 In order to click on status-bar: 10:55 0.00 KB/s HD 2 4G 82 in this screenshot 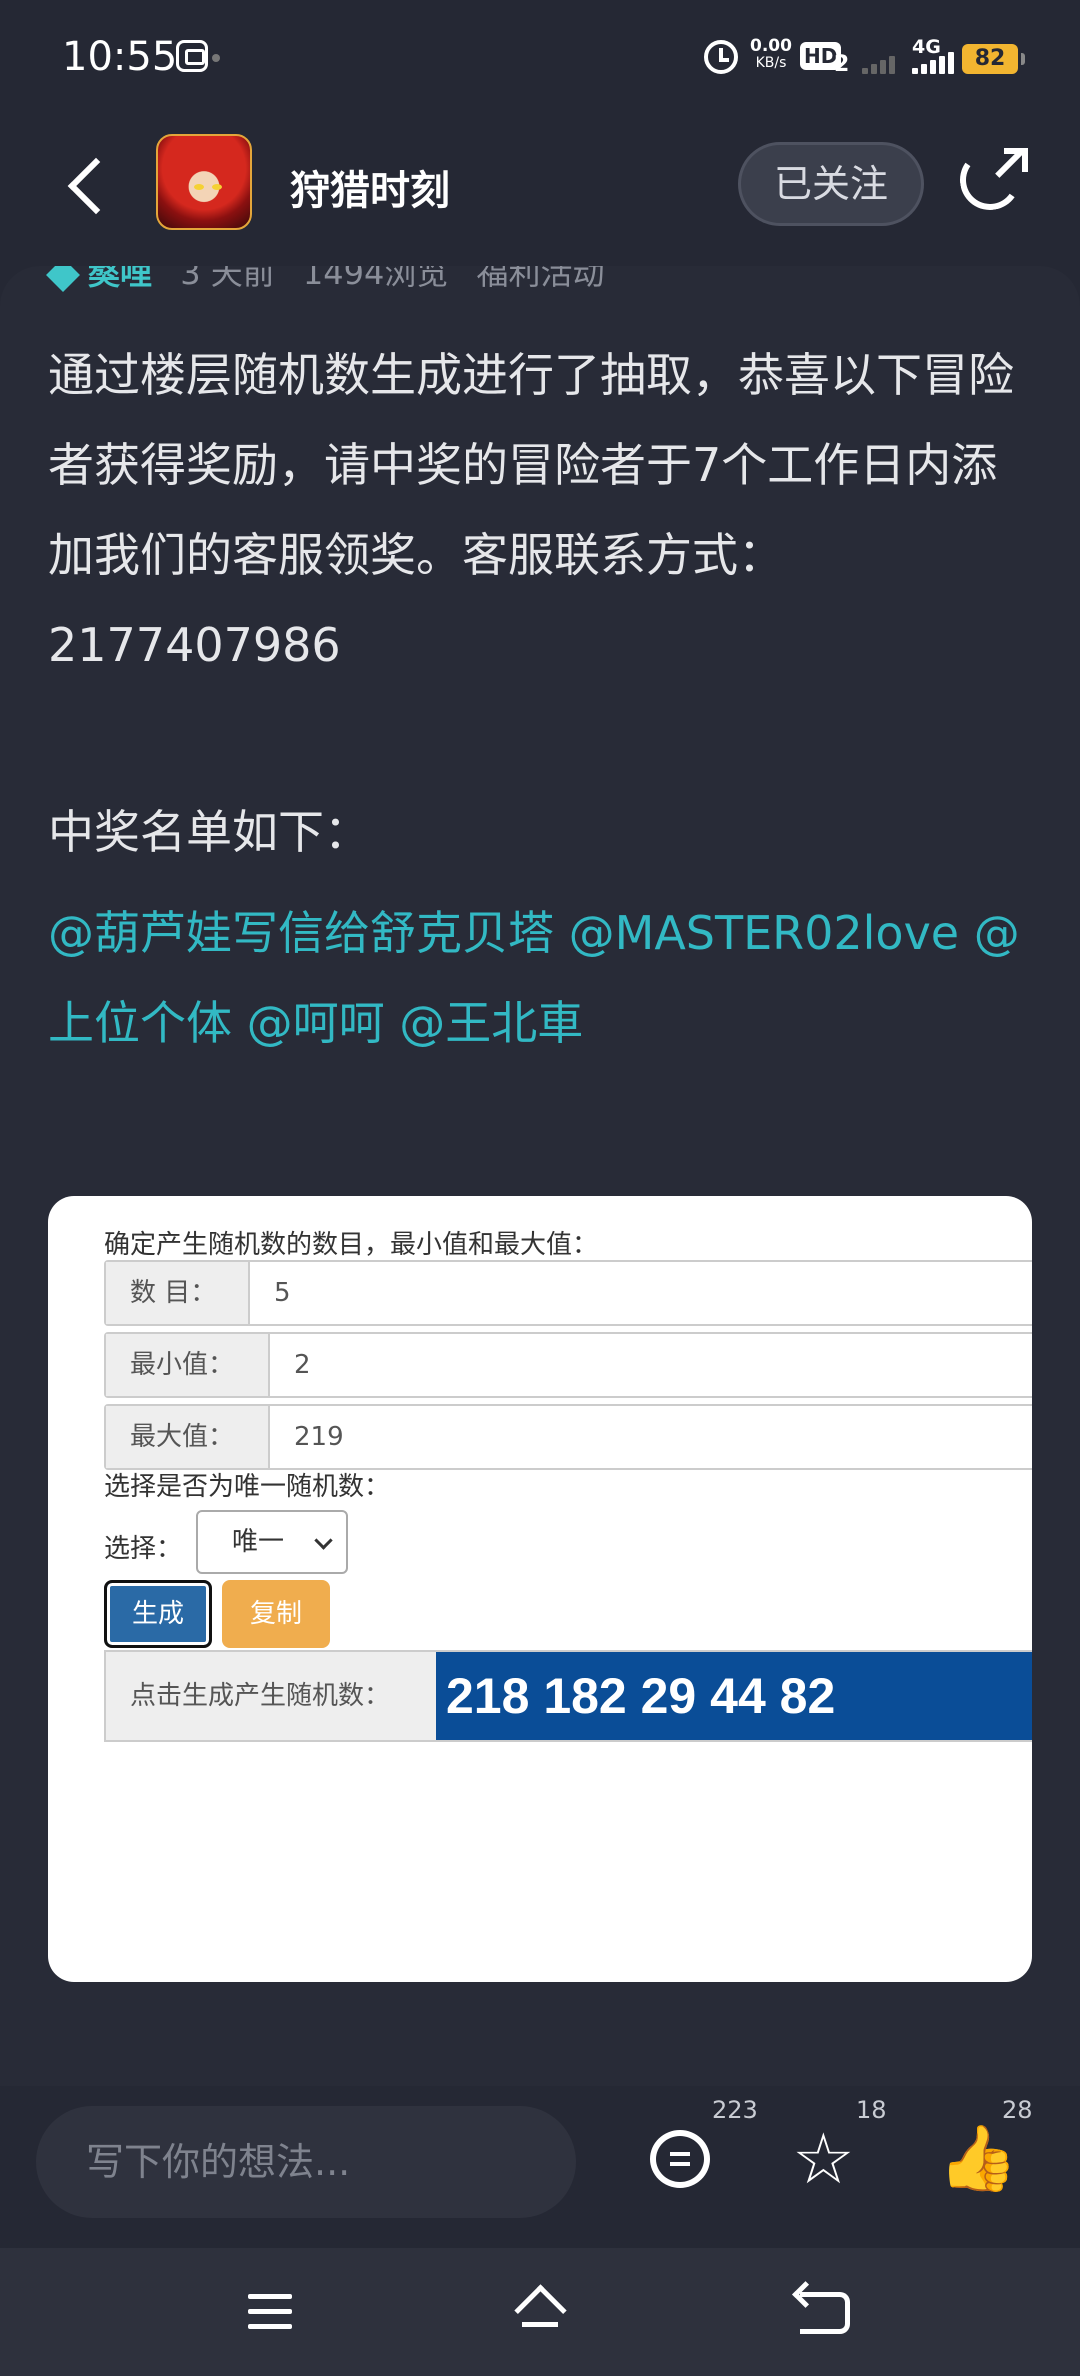, I will do `click(540, 60)`.